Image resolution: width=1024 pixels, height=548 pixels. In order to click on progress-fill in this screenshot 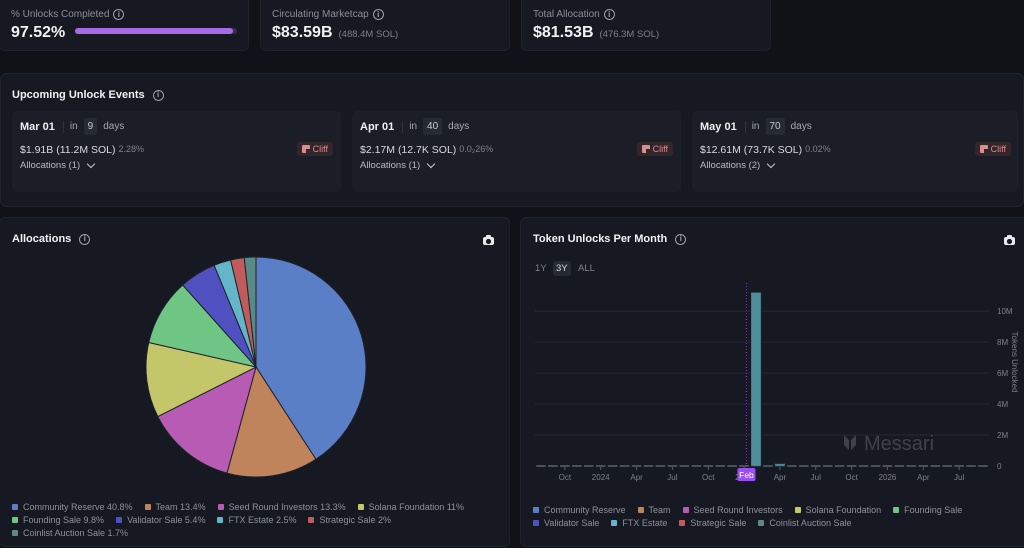, I will do `click(154, 31)`.